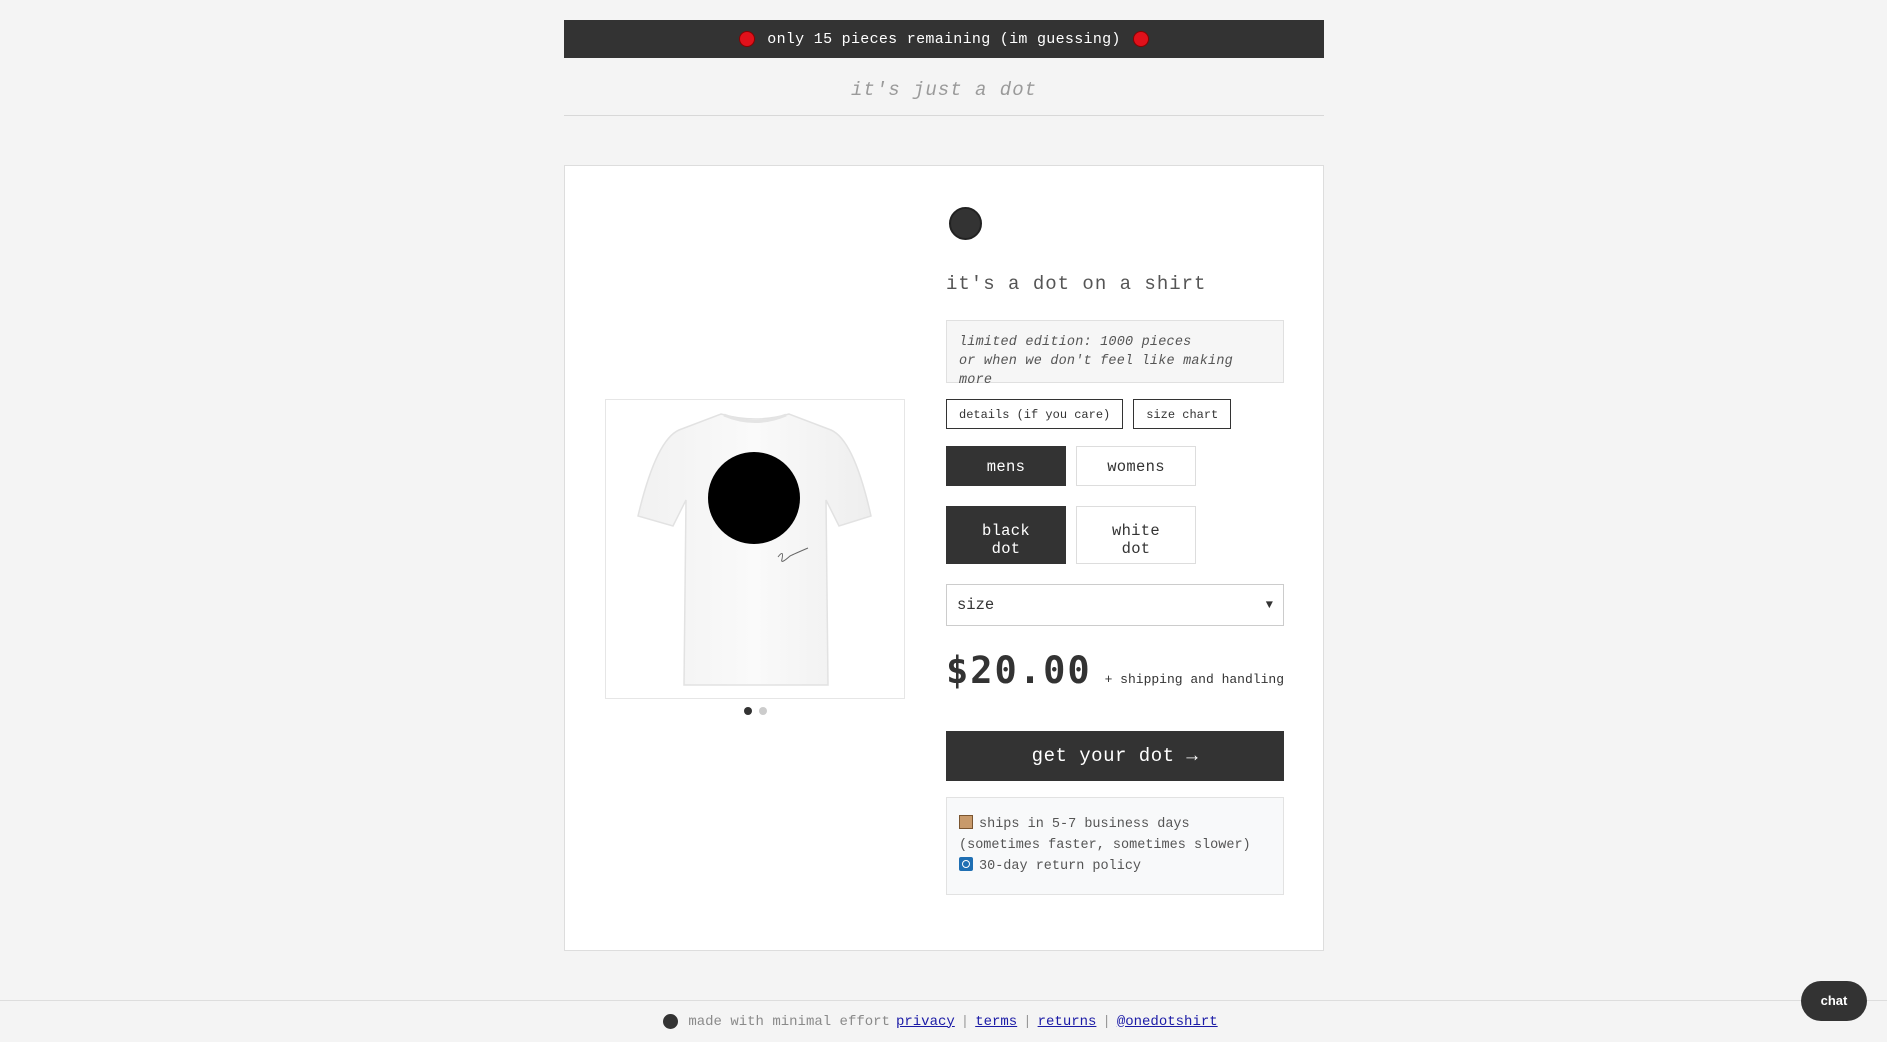 This screenshot has width=1887, height=1042. Describe the element at coordinates (789, 1021) in the screenshot. I see `footer-tagline: made with minimal effort` at that location.